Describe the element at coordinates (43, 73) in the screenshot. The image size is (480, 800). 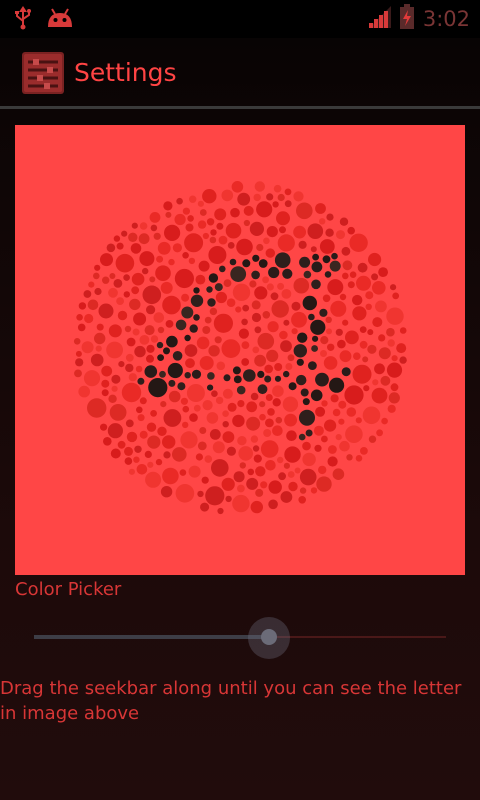
I see `settings-sliders-icon` at that location.